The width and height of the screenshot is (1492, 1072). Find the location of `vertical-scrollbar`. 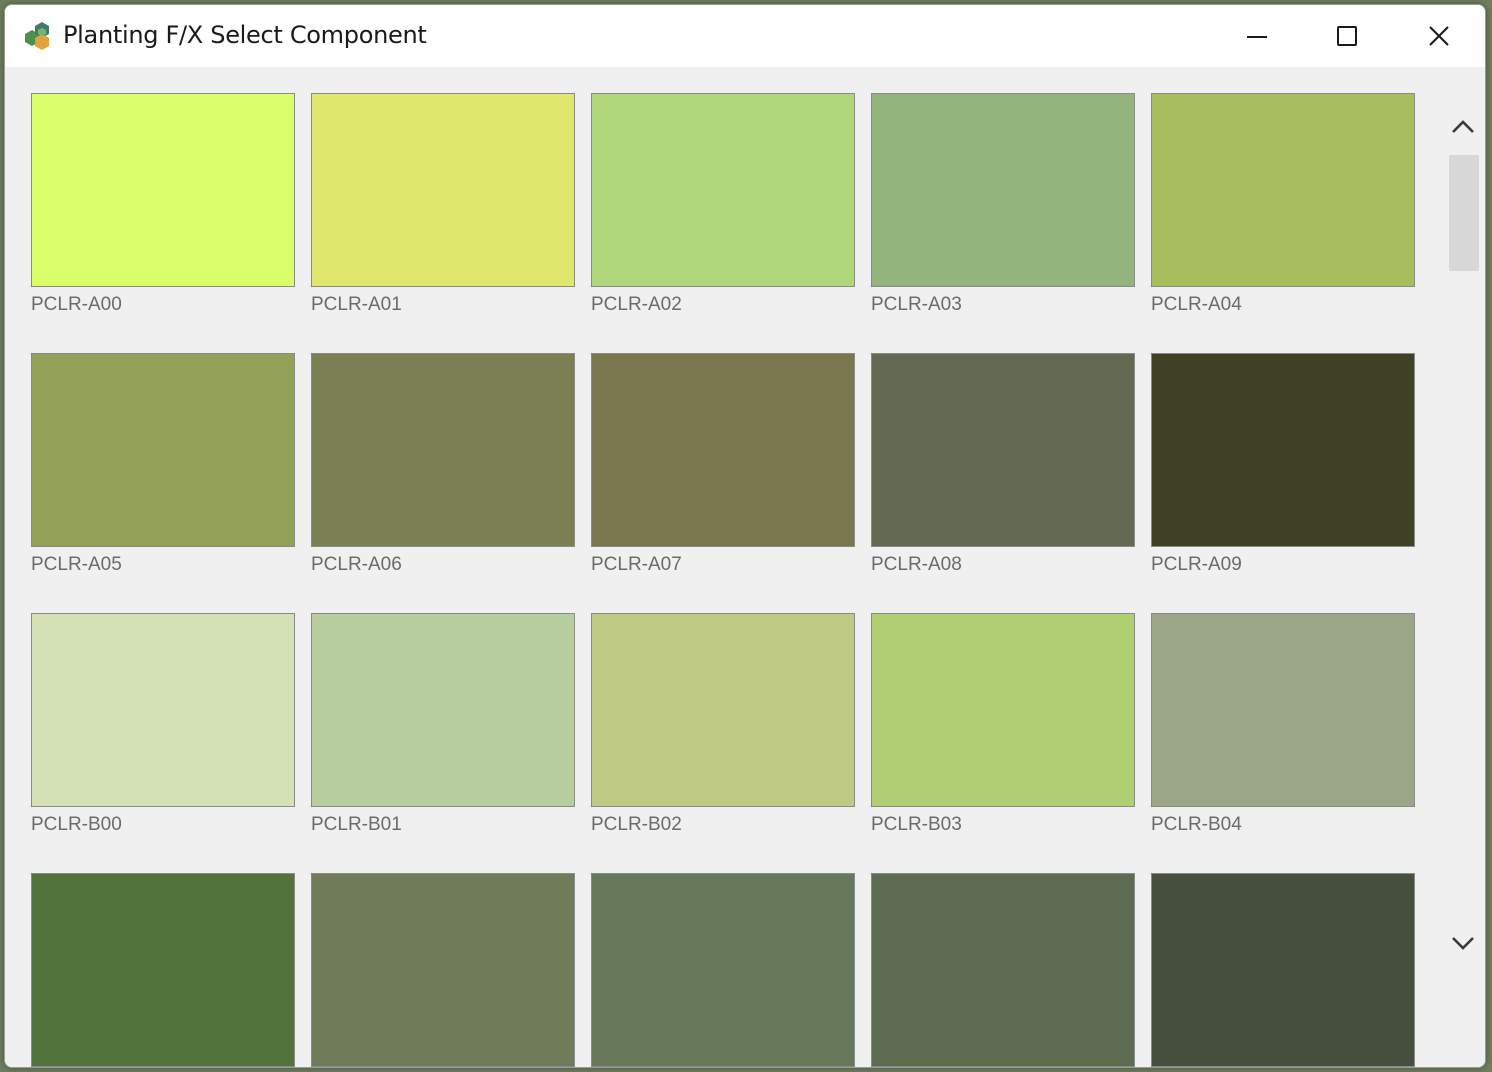

vertical-scrollbar is located at coordinates (1463, 557).